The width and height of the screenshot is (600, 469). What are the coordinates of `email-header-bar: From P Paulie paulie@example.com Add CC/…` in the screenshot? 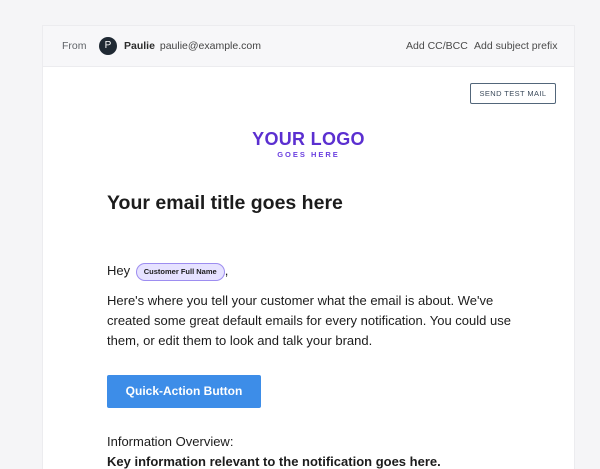 It's located at (308, 46).